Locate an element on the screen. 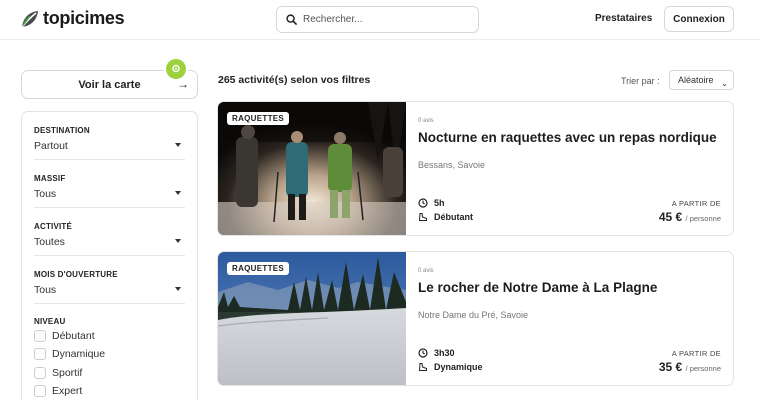 The image size is (760, 400). sort-select: Aléatoire ⌄ is located at coordinates (701, 80).